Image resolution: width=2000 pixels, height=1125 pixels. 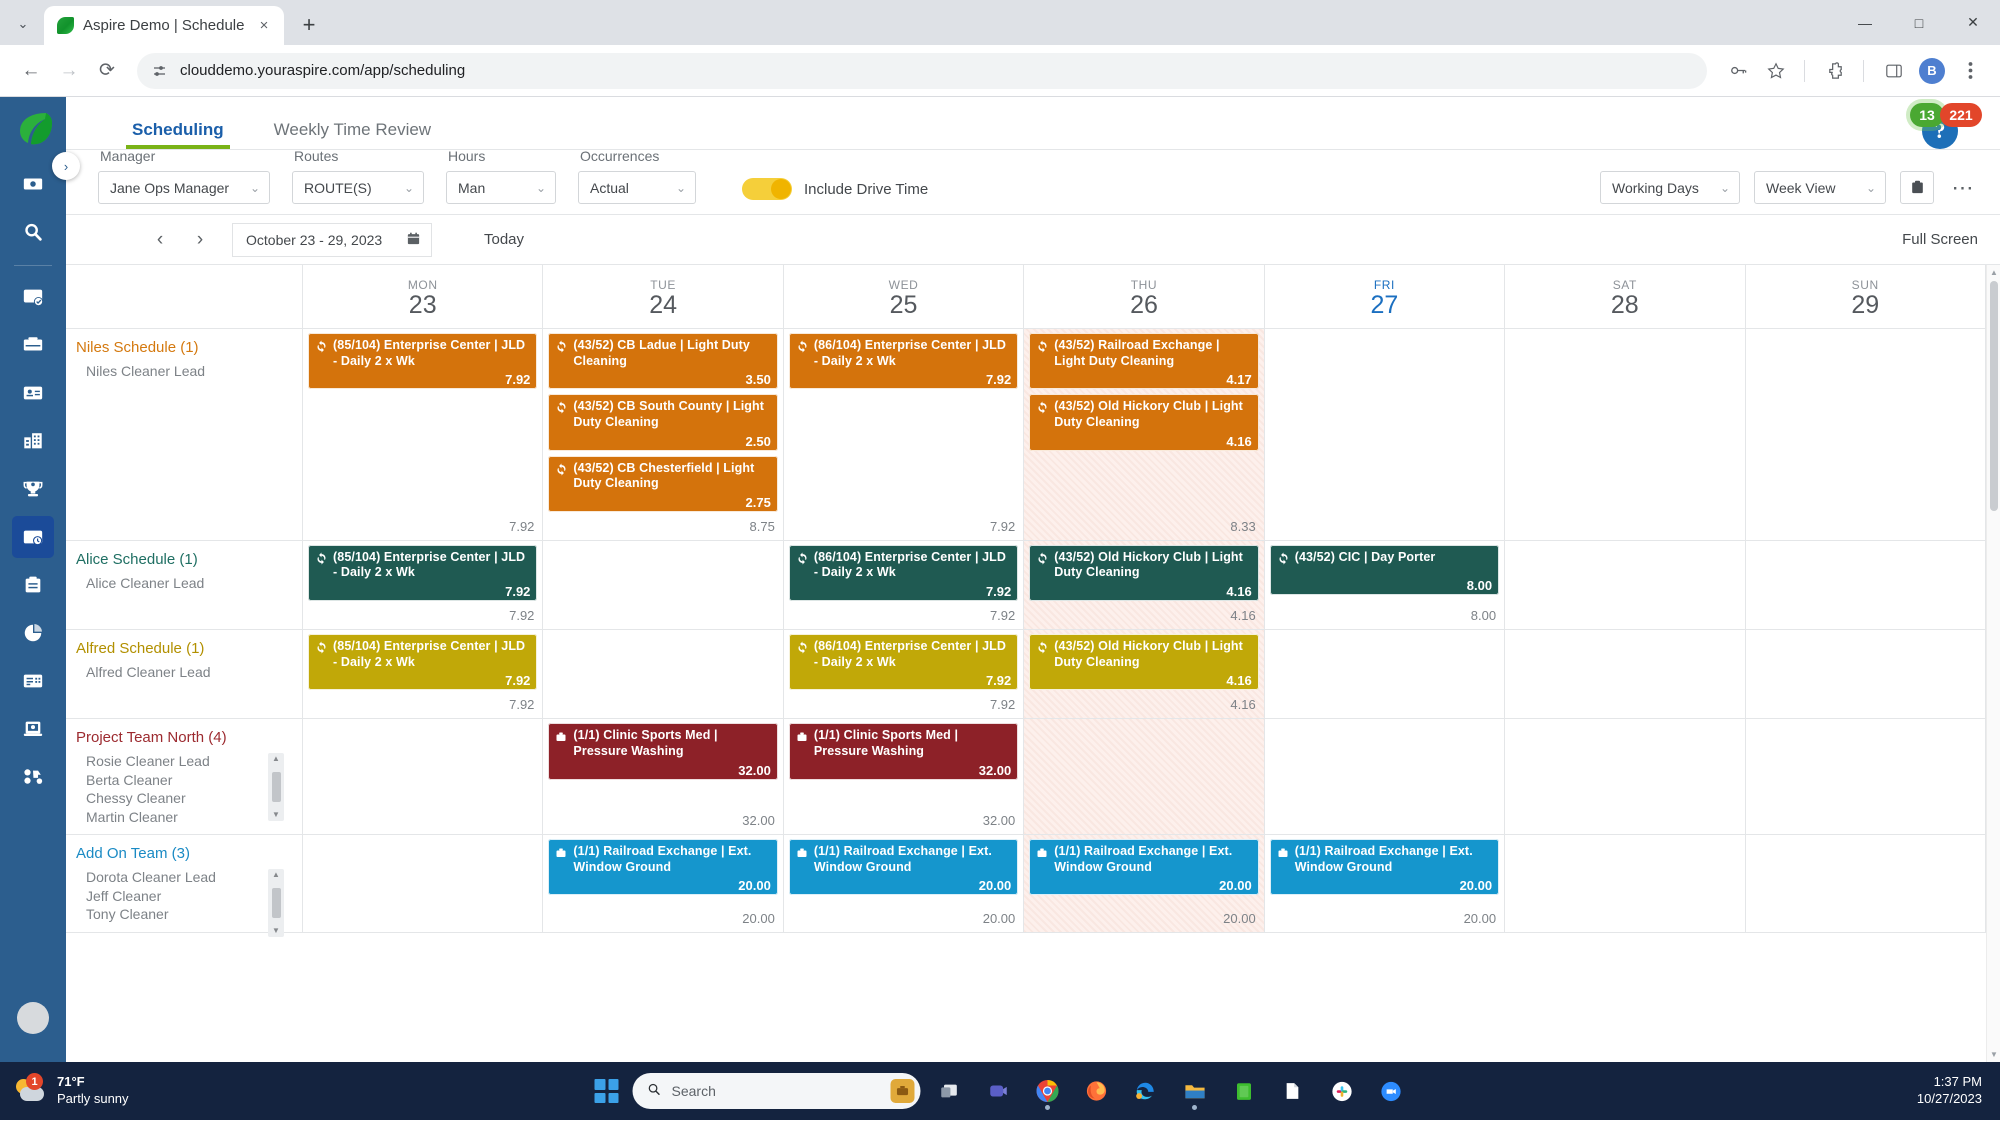 I want to click on file-explorer-icon, so click(x=1195, y=1091).